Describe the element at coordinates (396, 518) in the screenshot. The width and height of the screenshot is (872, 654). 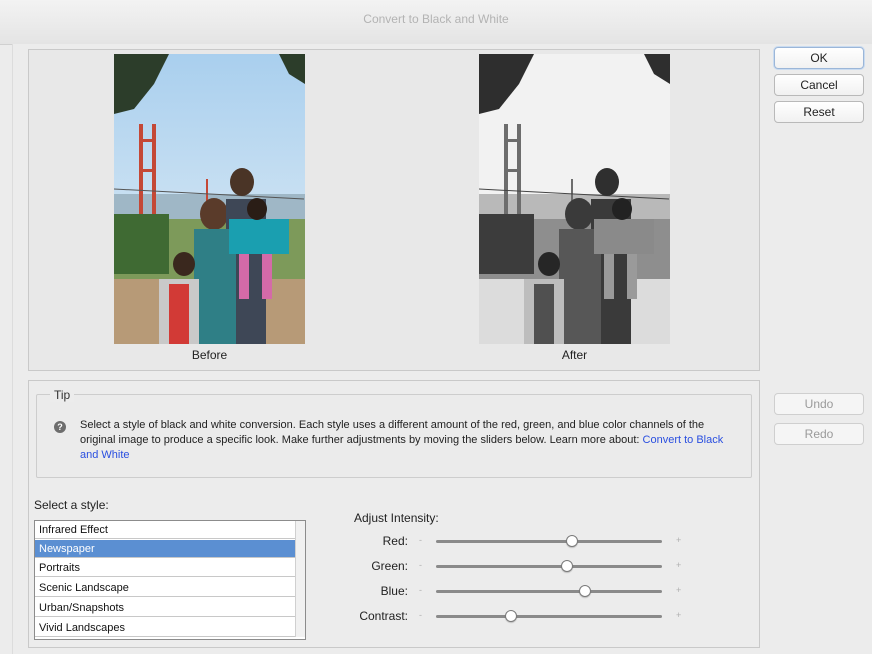
I see `intensity-label: Adjust Intensity:` at that location.